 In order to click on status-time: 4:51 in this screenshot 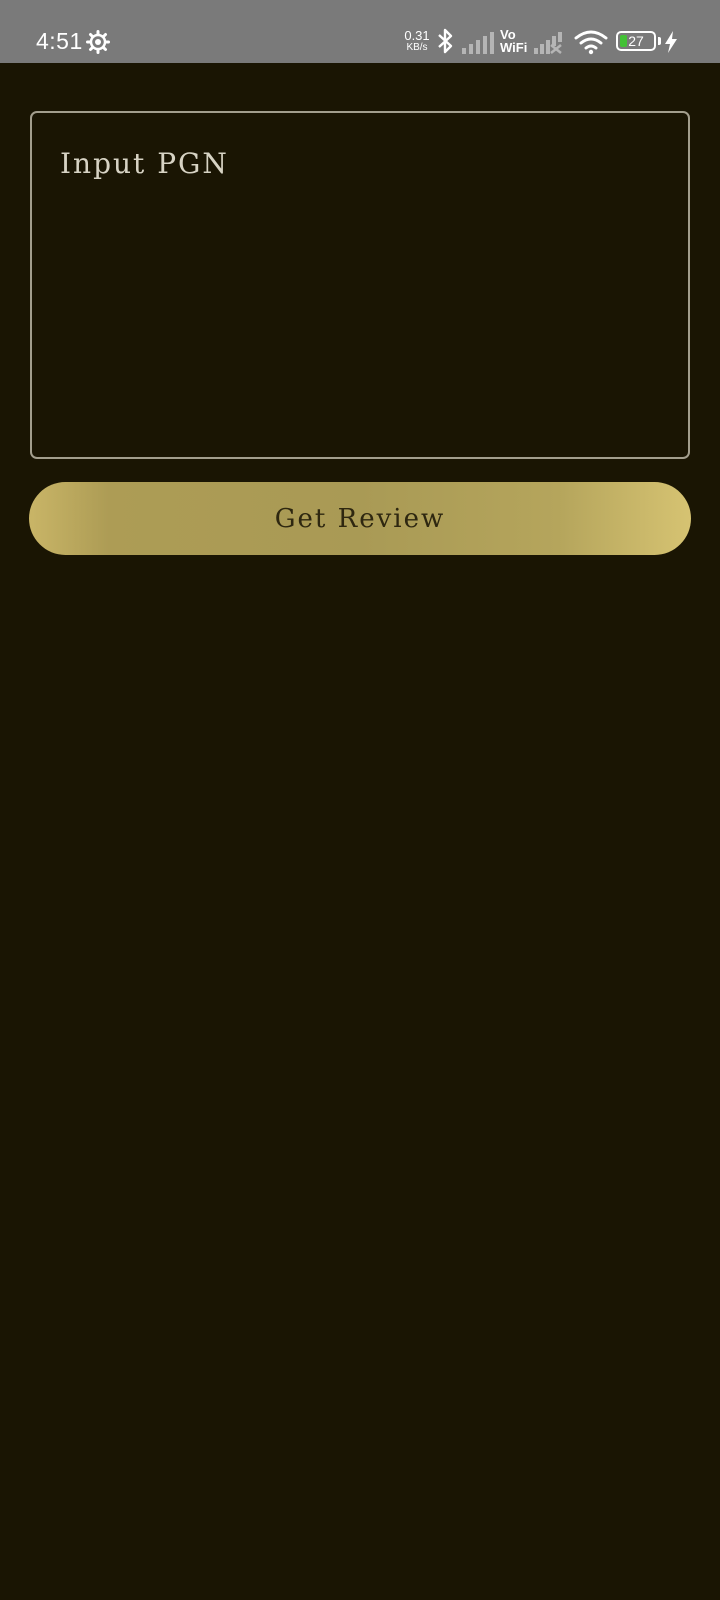, I will do `click(59, 41)`.